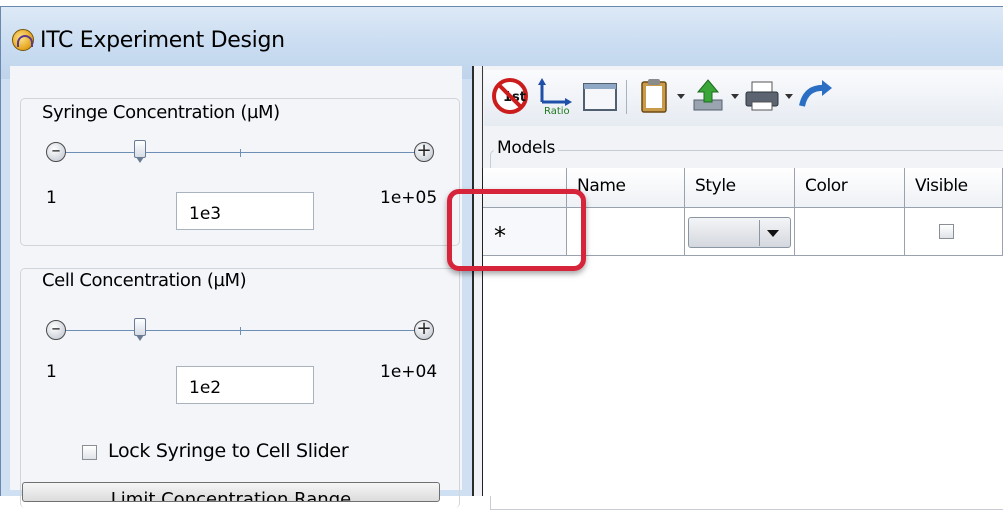 This screenshot has width=1003, height=510. What do you see at coordinates (51, 372) in the screenshot?
I see `cell-min-label: 1` at bounding box center [51, 372].